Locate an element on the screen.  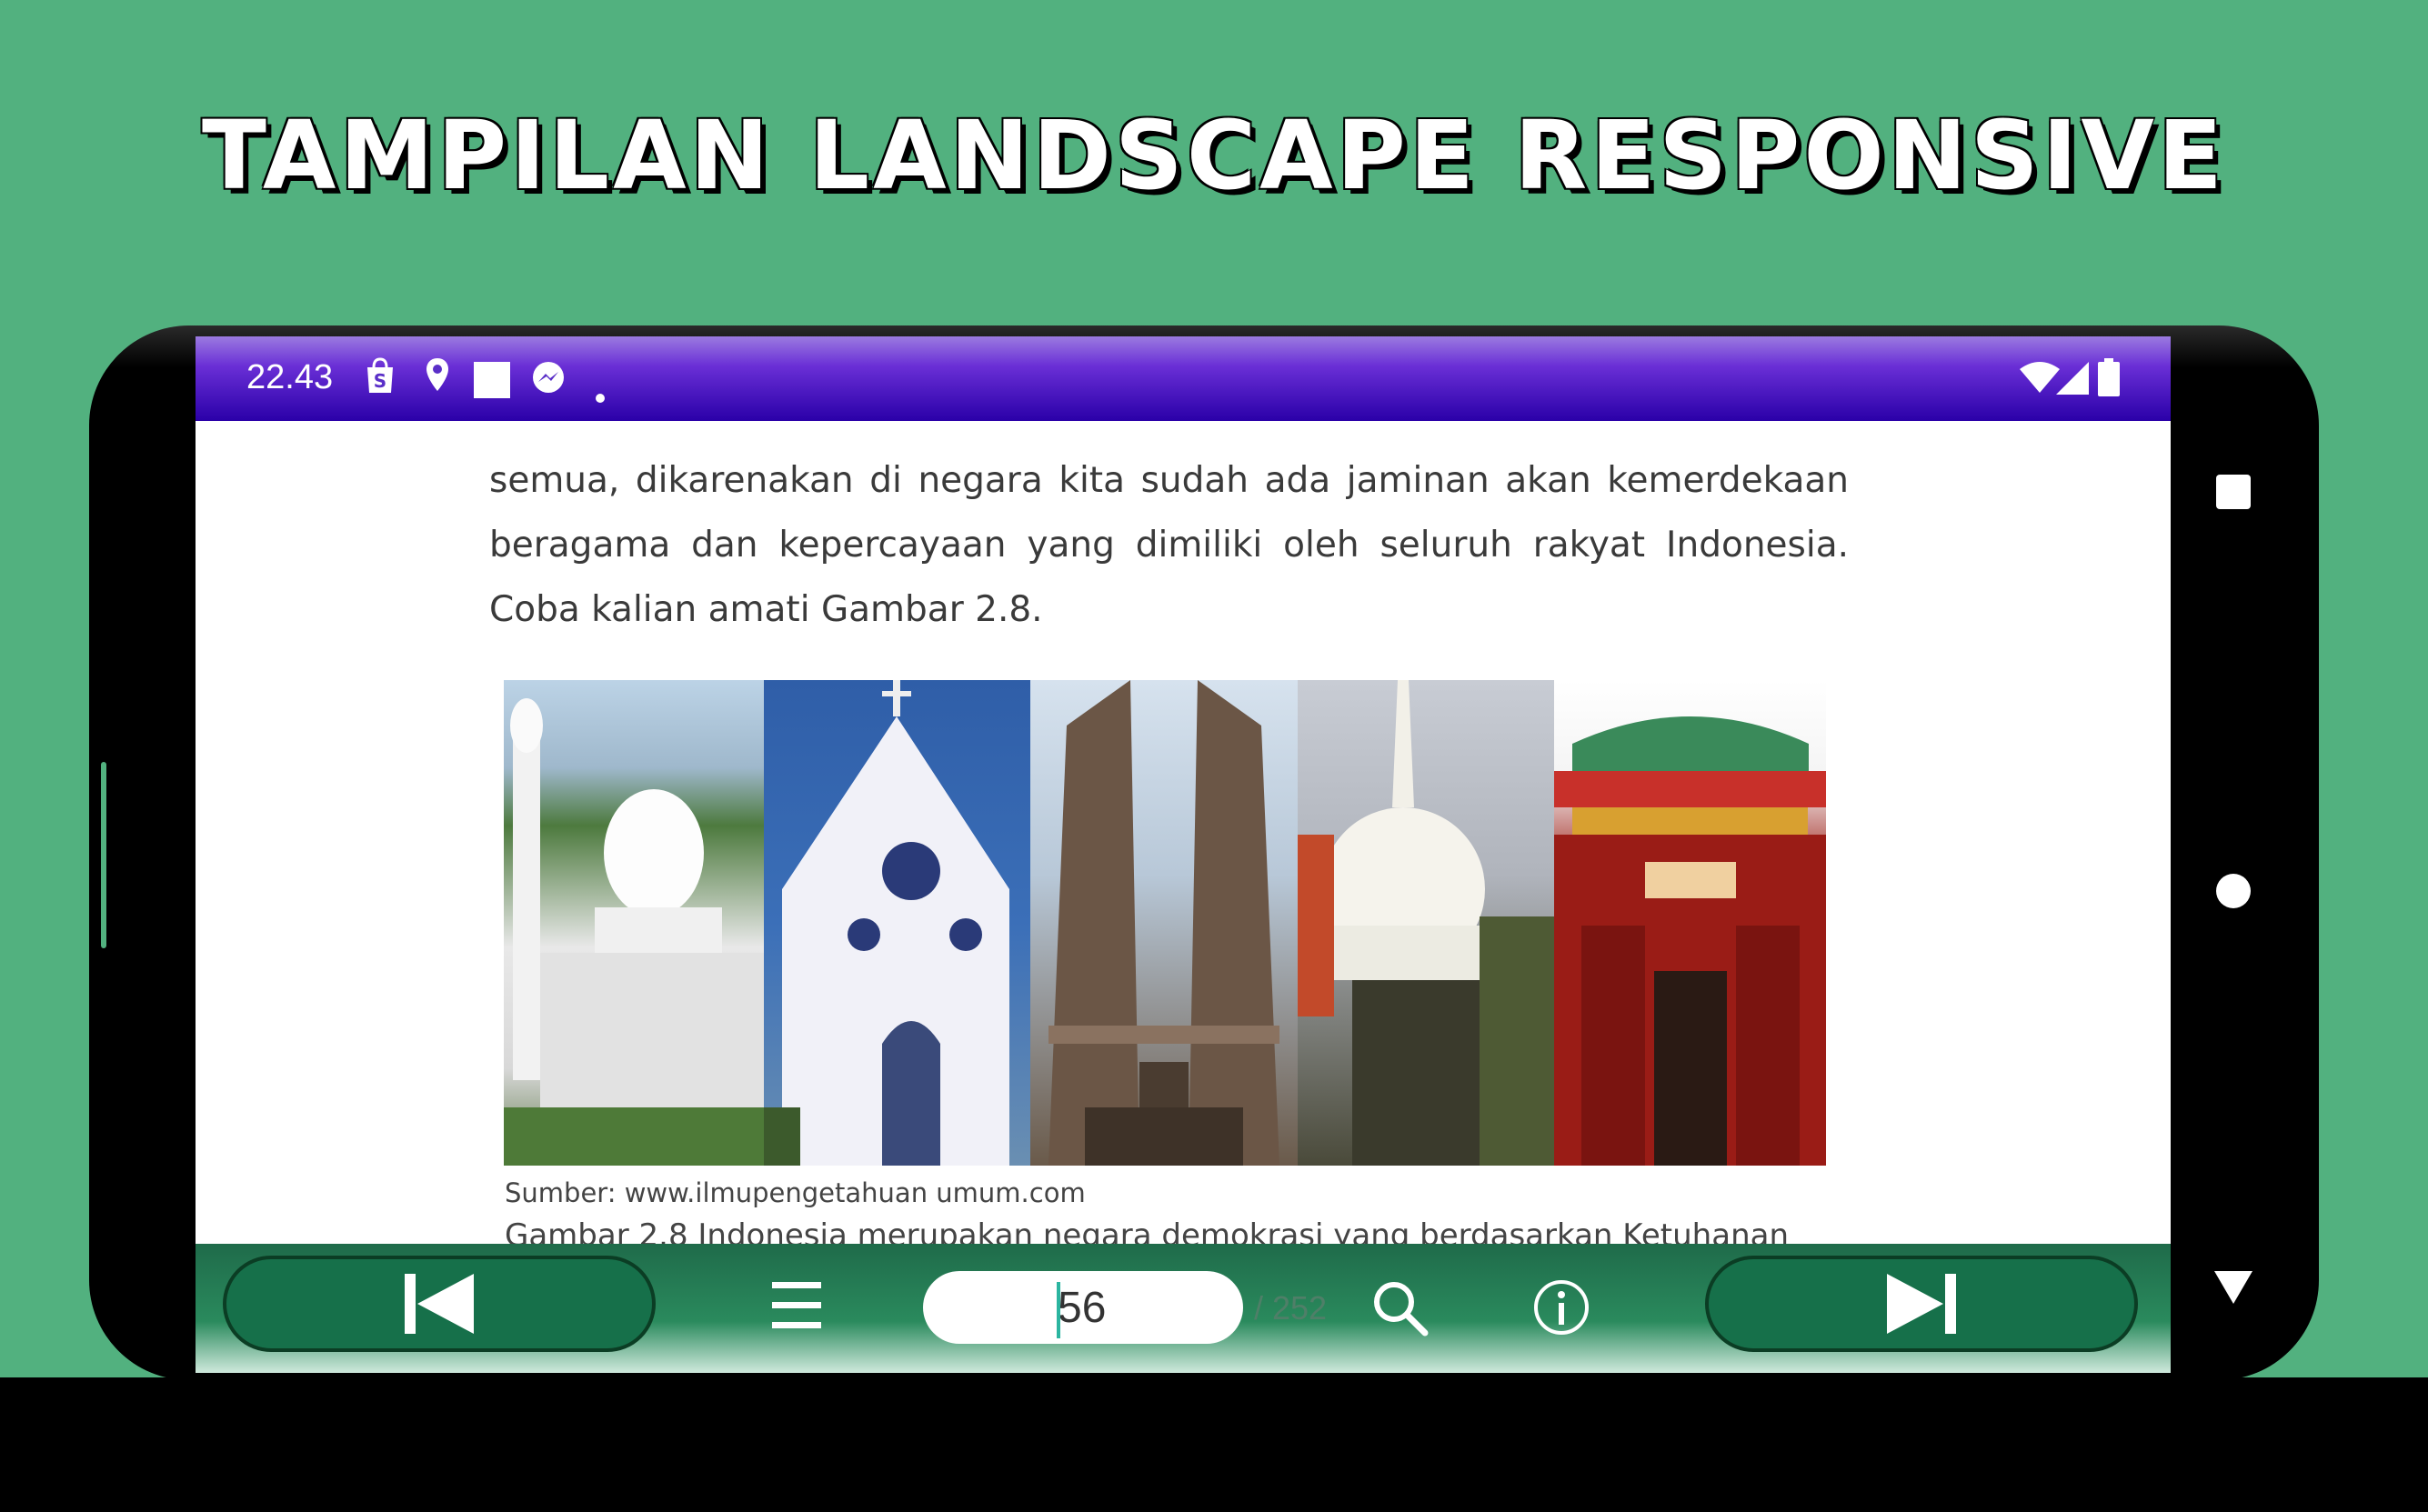
search-icon is located at coordinates (1401, 1309).